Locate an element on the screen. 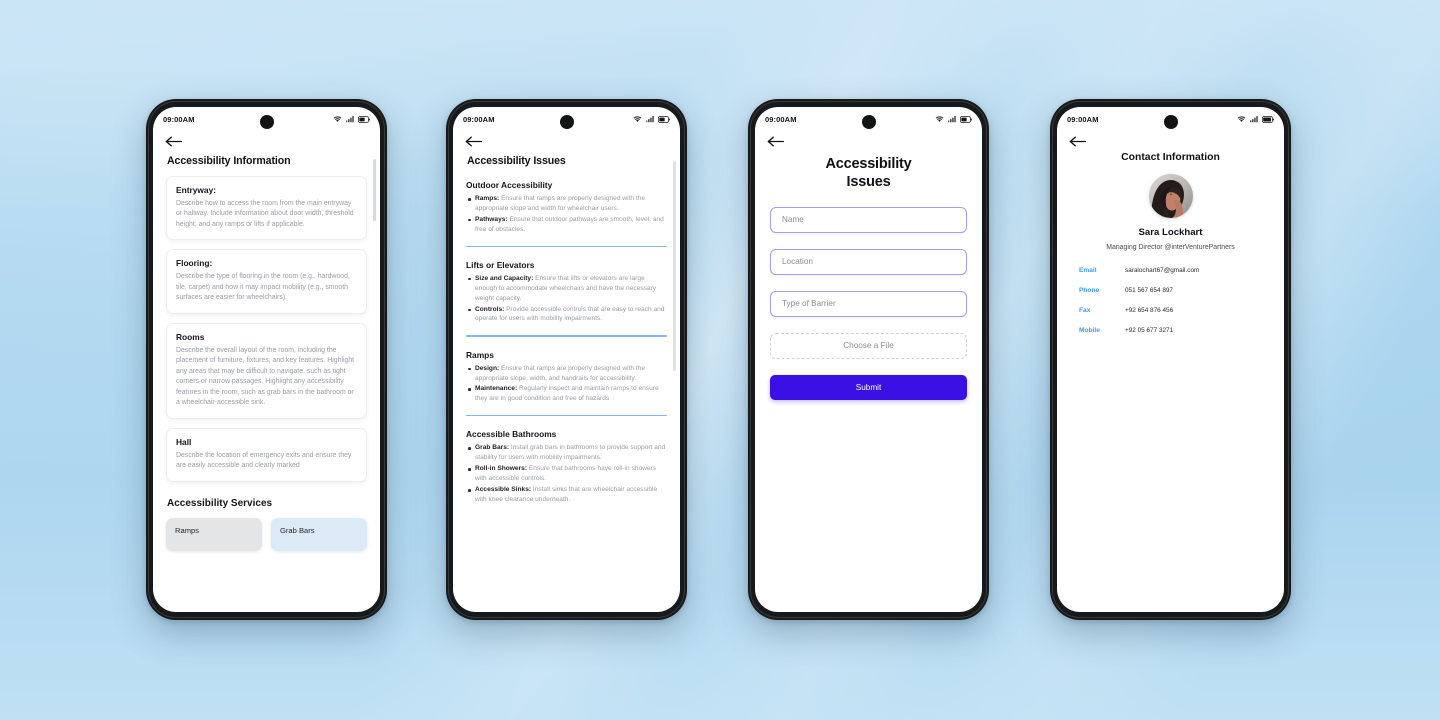 This screenshot has width=1440, height=720. page-title: Accessibility Issues is located at coordinates (516, 161).